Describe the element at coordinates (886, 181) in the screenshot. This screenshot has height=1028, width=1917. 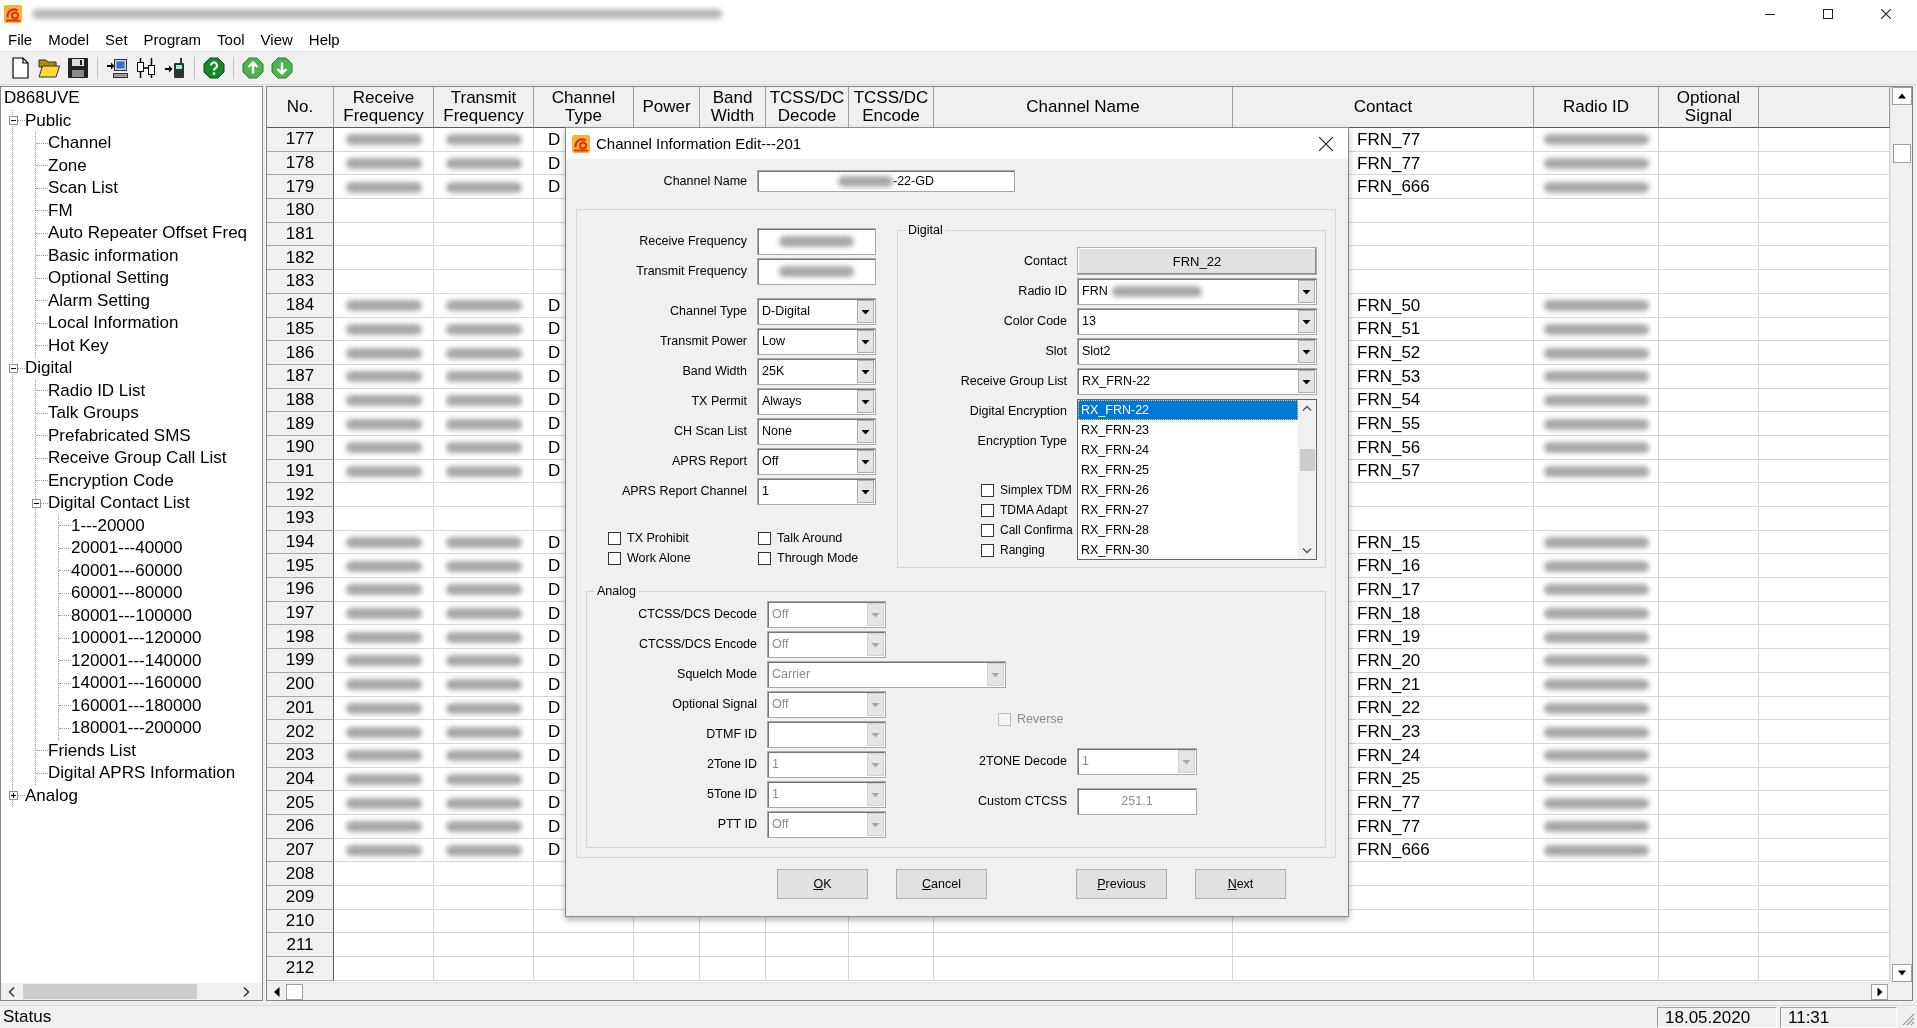
I see `text-field: -22-GD` at that location.